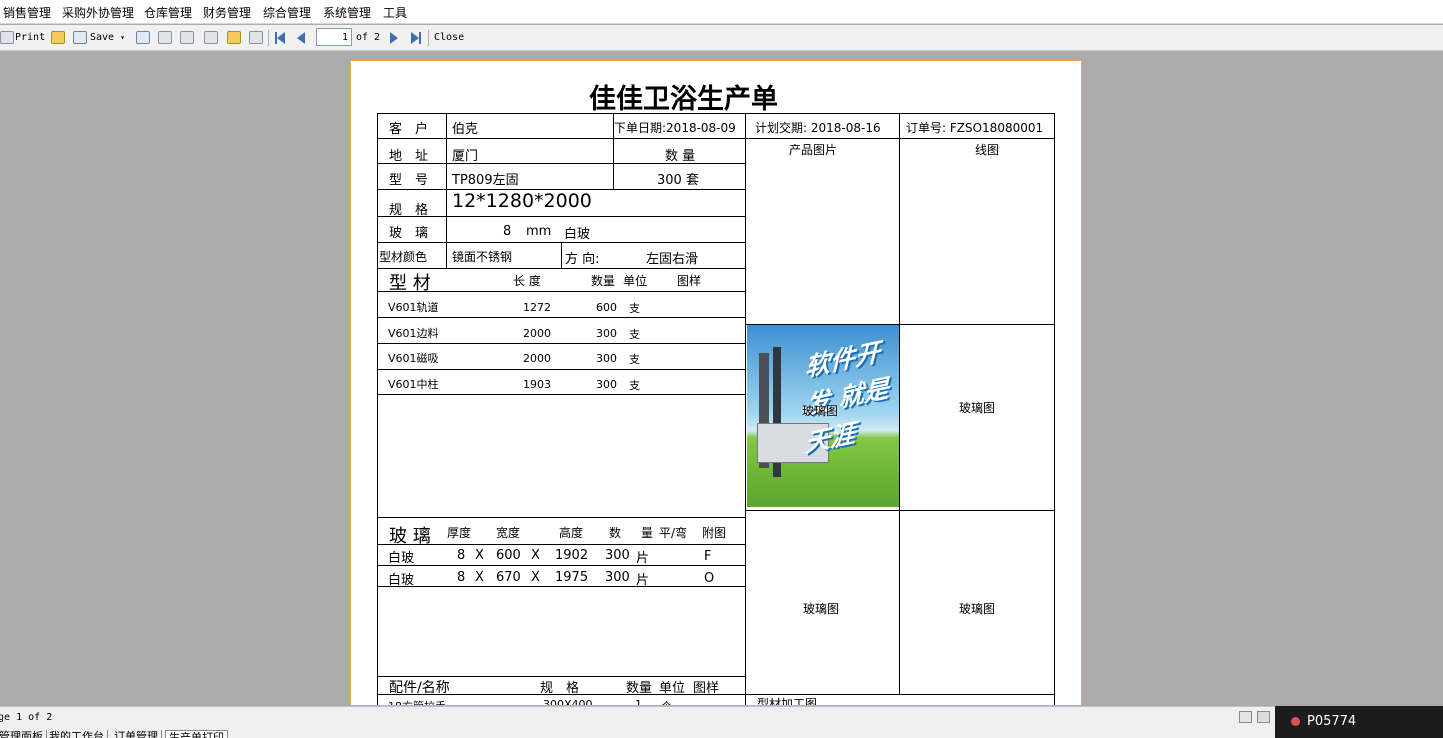 This screenshot has width=1443, height=738. What do you see at coordinates (1245, 717) in the screenshot?
I see `print-layout-icon` at bounding box center [1245, 717].